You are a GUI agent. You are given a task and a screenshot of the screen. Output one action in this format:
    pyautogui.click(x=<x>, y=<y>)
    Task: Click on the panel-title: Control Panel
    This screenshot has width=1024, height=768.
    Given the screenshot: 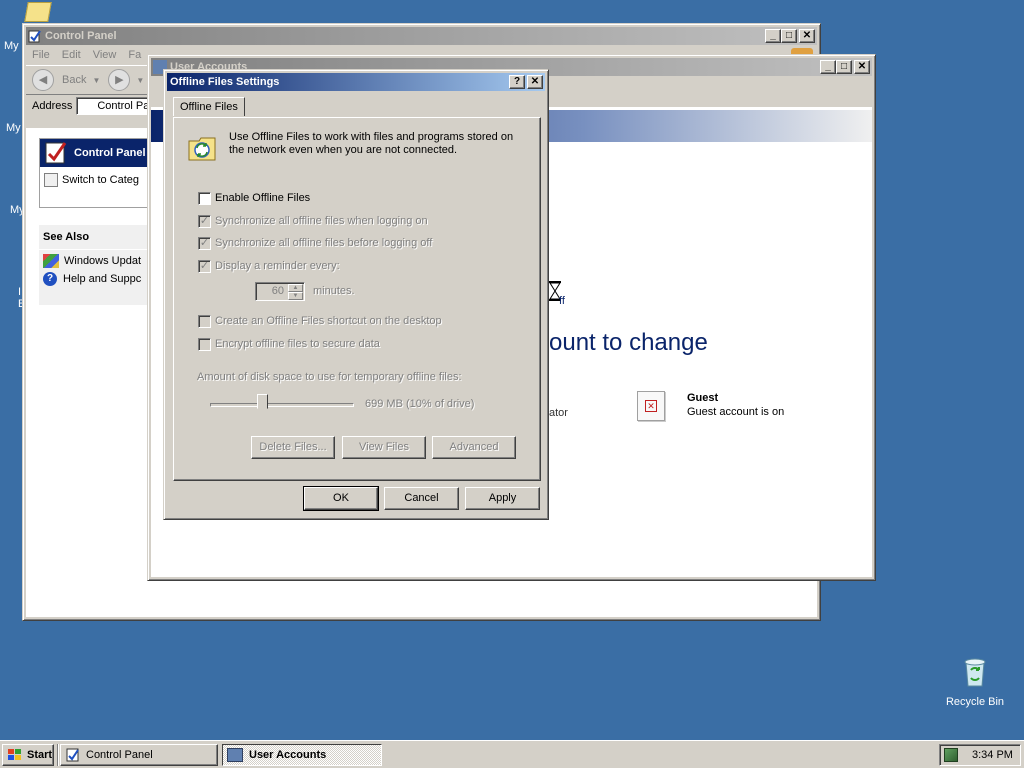 What is the action you would take?
    pyautogui.click(x=110, y=153)
    